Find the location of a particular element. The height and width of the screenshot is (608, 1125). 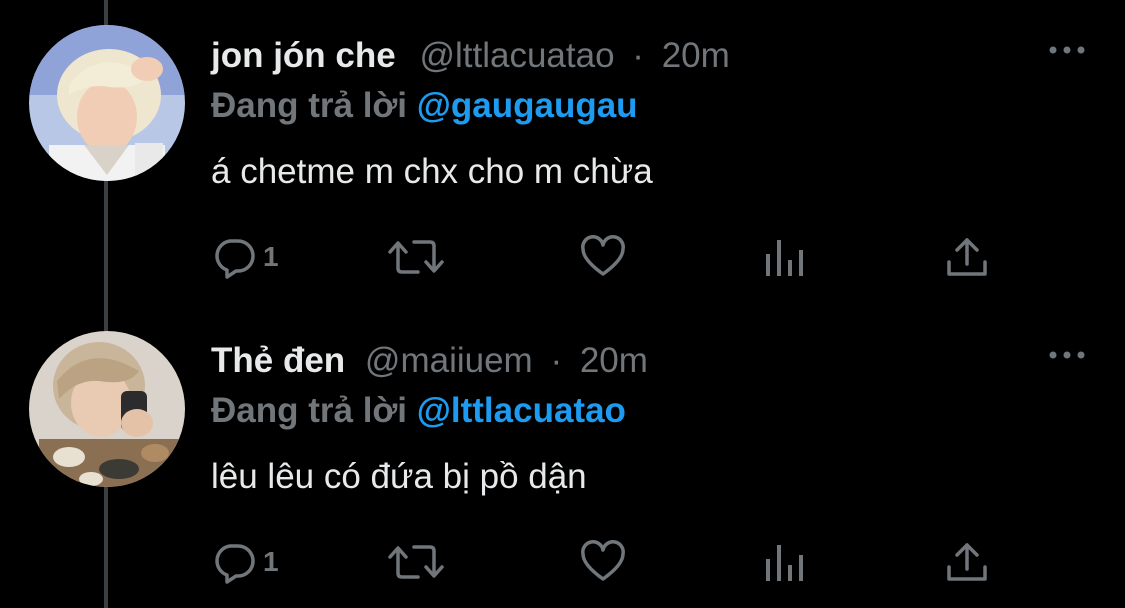

tweet-header: jon jón che @lttlacuatao · 20m is located at coordinates (470, 56).